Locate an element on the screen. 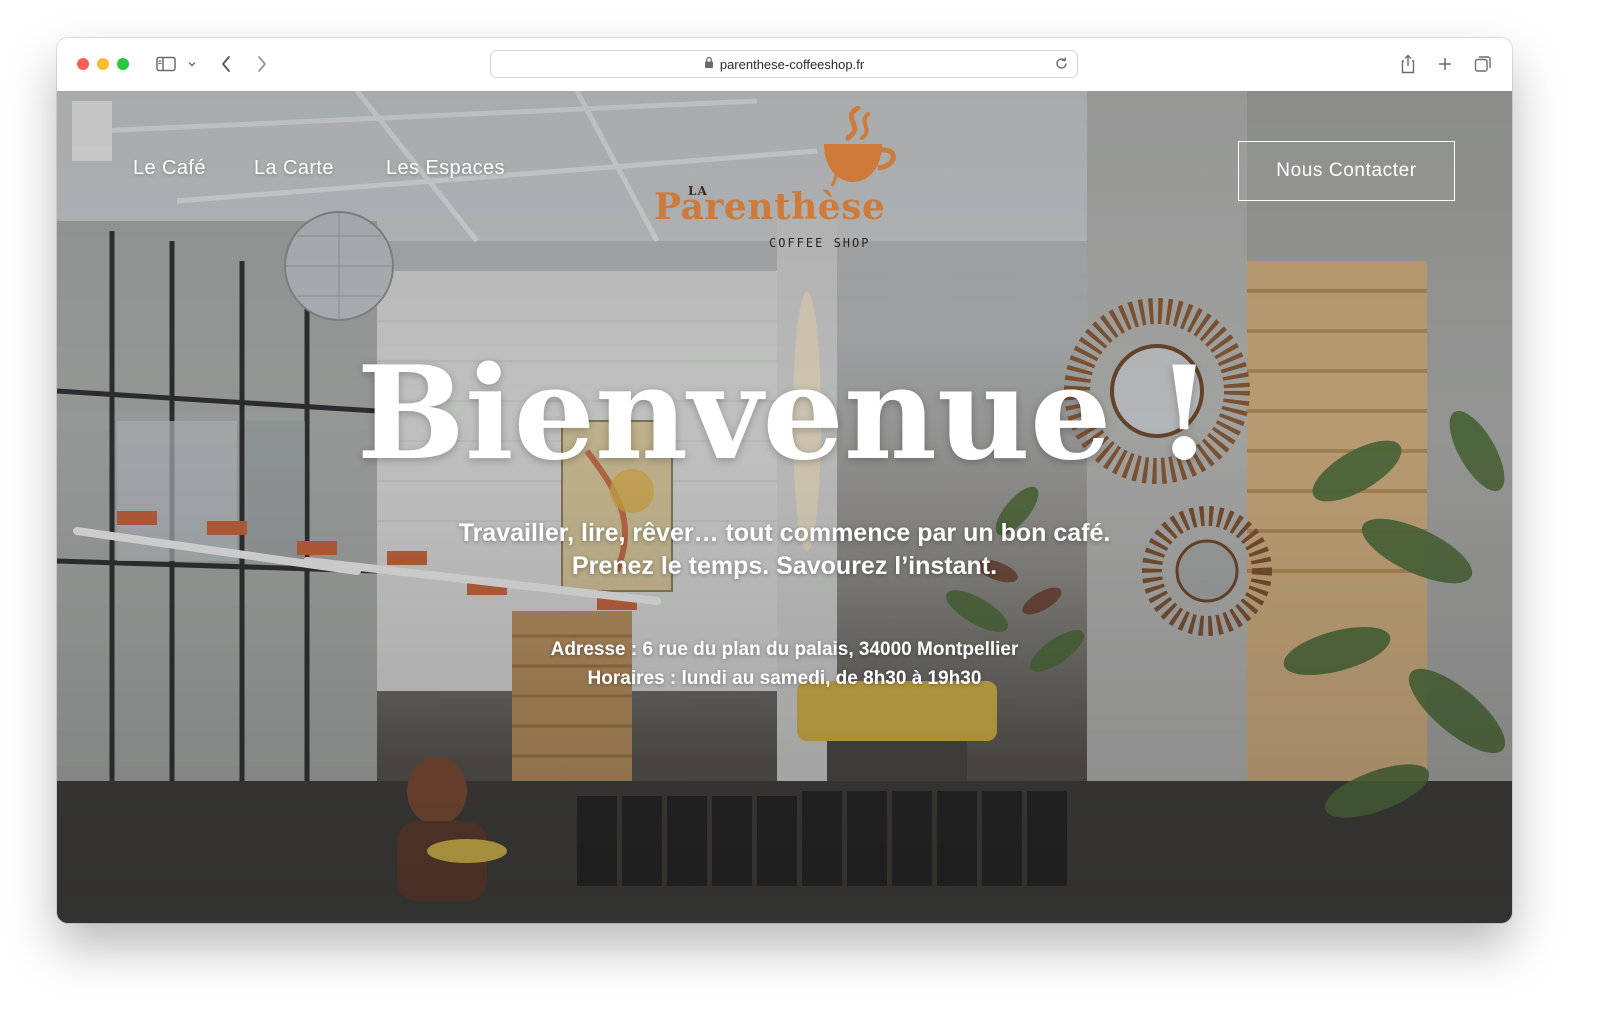  chevron-left-icon is located at coordinates (226, 64).